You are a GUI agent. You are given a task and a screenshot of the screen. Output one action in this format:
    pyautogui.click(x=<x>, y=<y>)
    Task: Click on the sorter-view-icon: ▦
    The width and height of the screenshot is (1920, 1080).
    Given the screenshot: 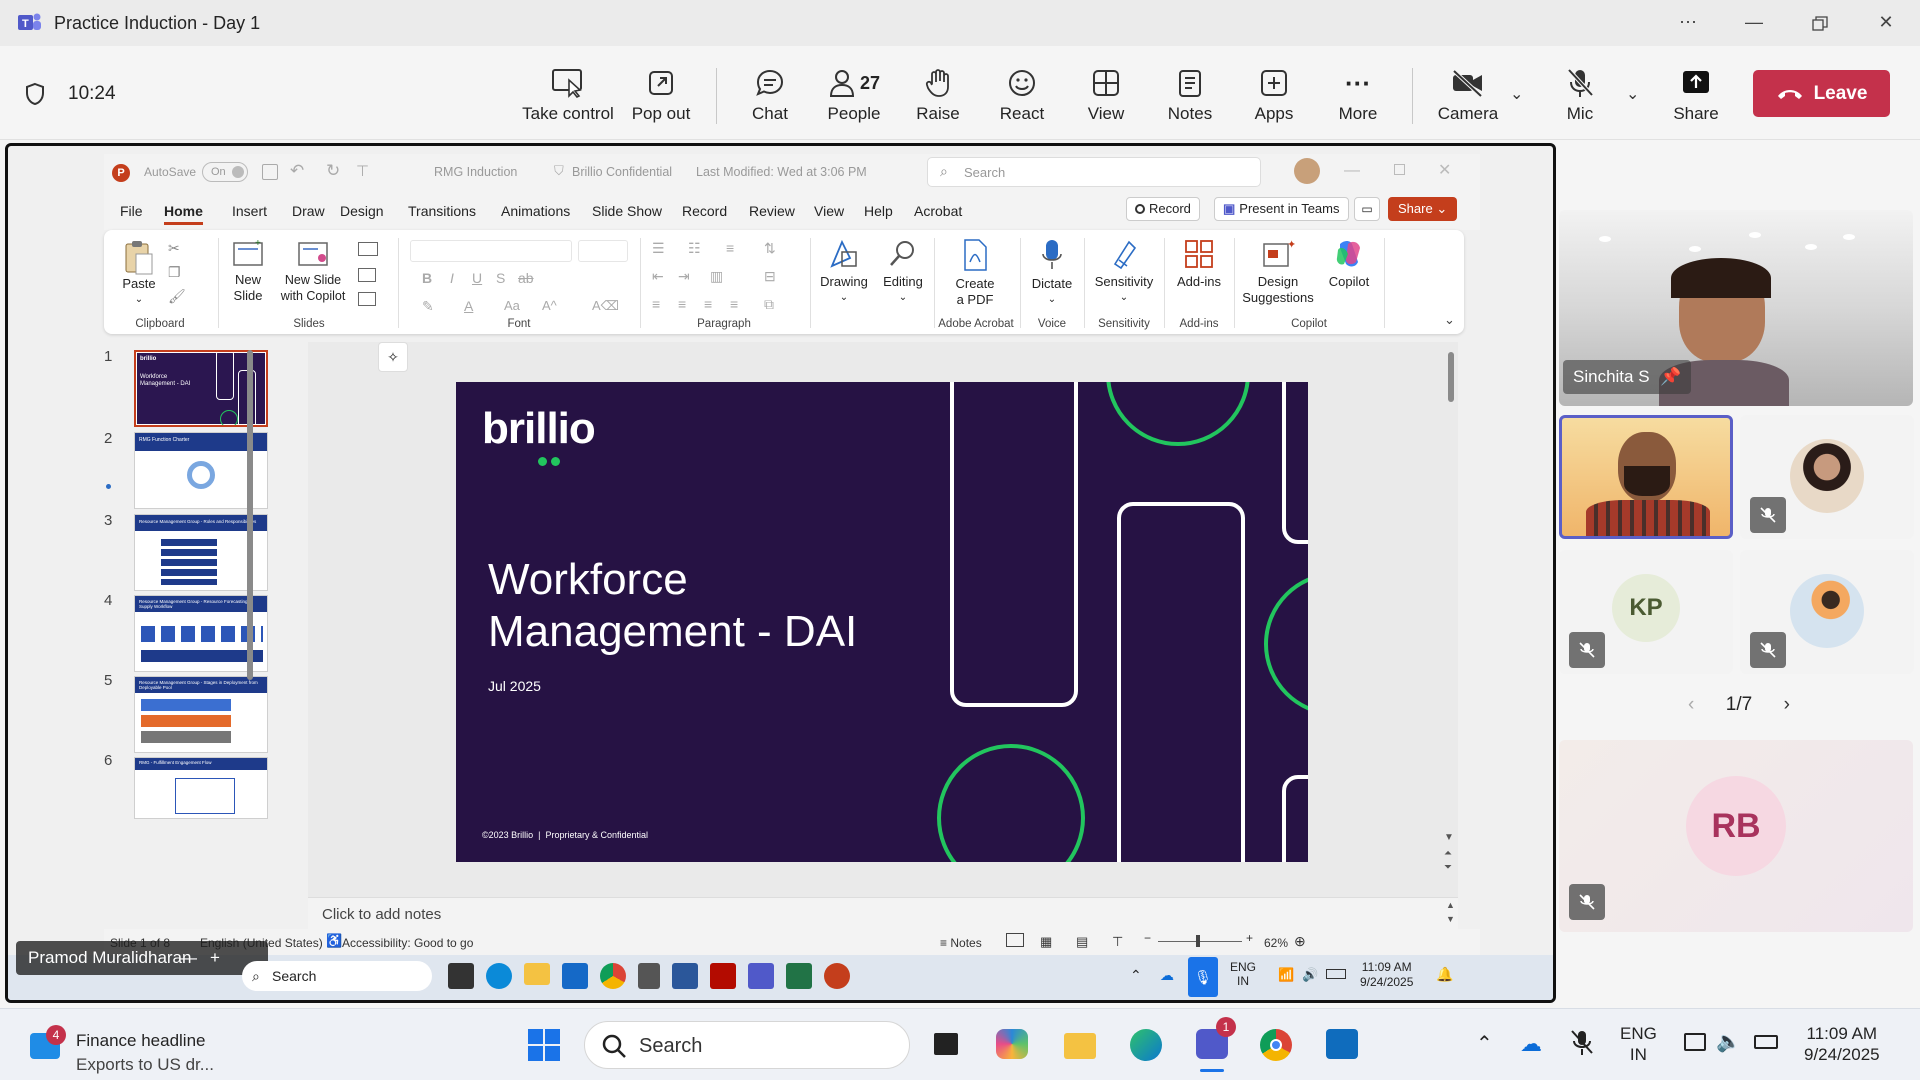 What is the action you would take?
    pyautogui.click(x=1046, y=942)
    